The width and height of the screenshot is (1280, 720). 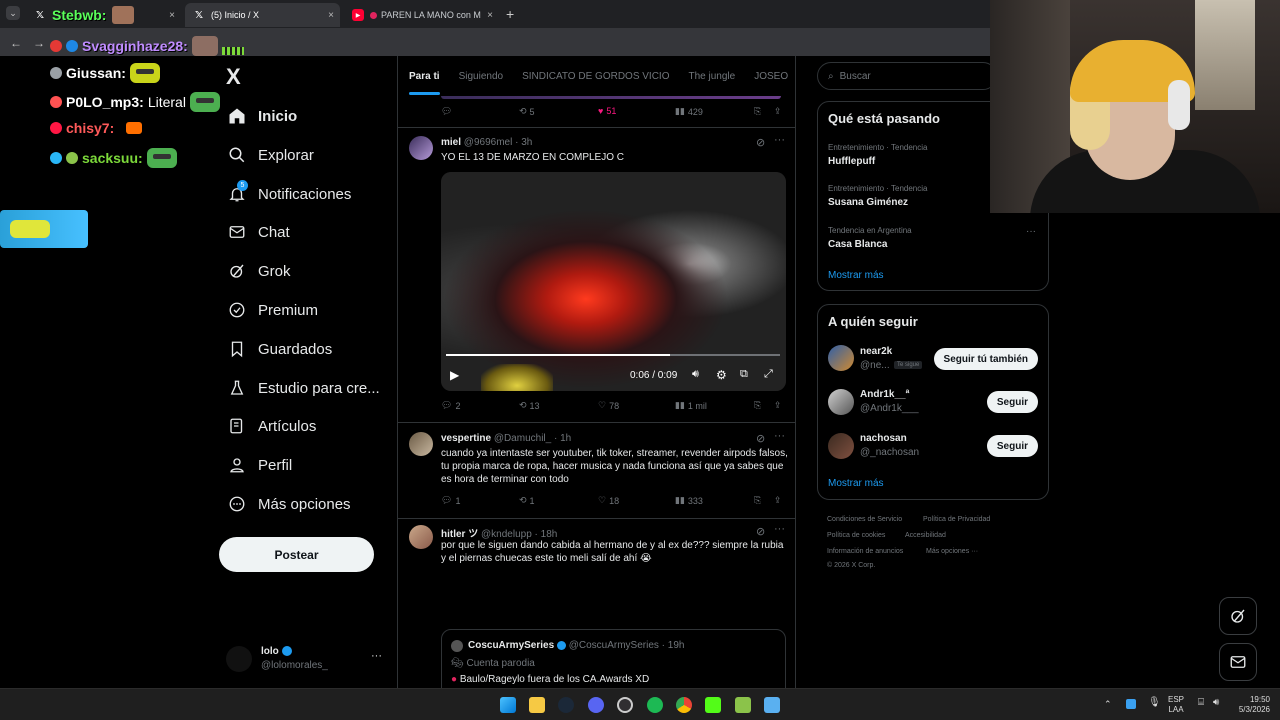 What do you see at coordinates (655, 705) in the screenshot?
I see `spotify-icon` at bounding box center [655, 705].